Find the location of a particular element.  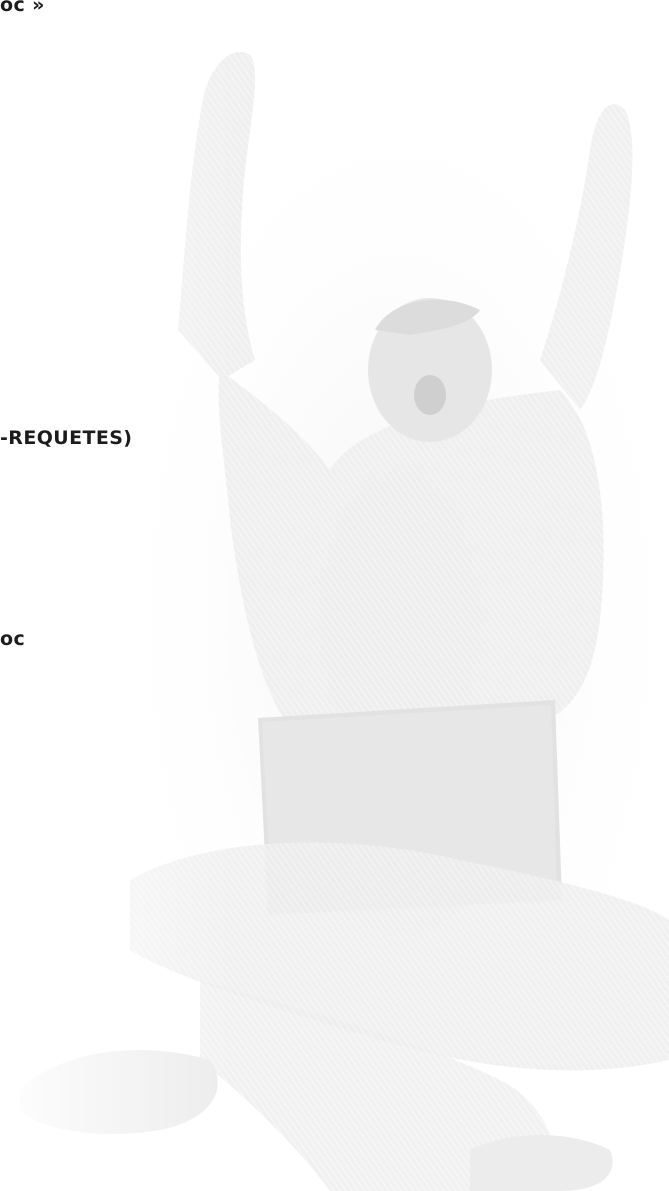

clipped-text-middle: -REQUETES) is located at coordinates (66, 438).